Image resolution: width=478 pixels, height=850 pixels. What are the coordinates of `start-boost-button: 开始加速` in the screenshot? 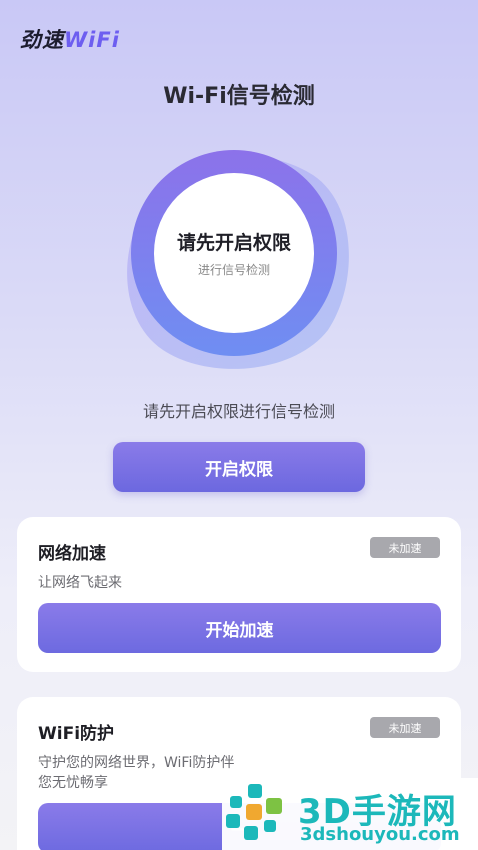 It's located at (239, 628).